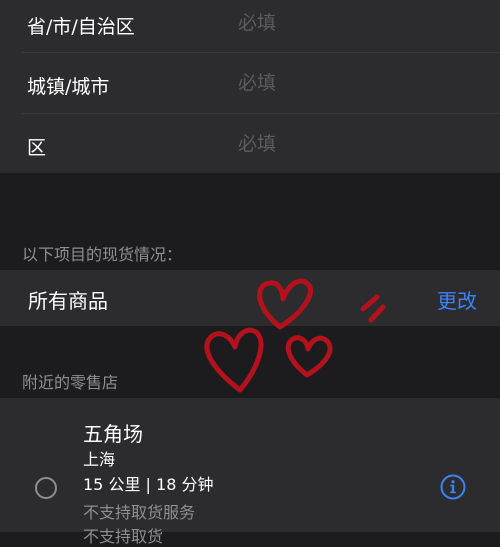 The image size is (500, 547). I want to click on district-row: 区, so click(250, 144).